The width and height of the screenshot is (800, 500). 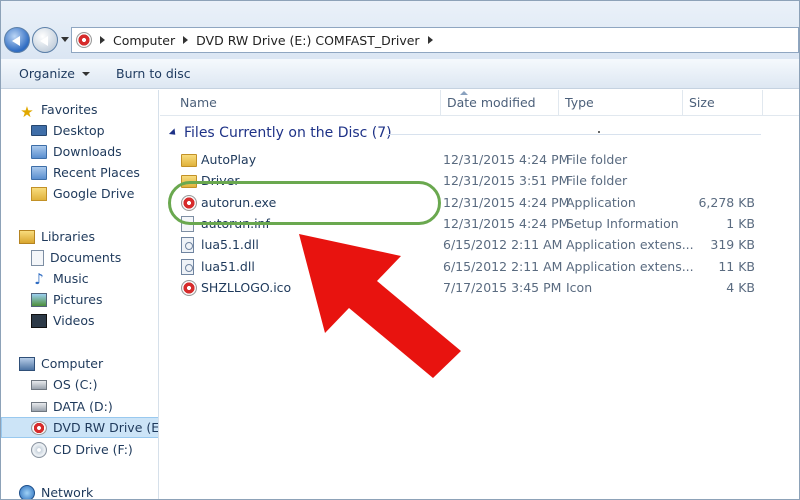 I want to click on recent-places-icon, so click(x=39, y=172).